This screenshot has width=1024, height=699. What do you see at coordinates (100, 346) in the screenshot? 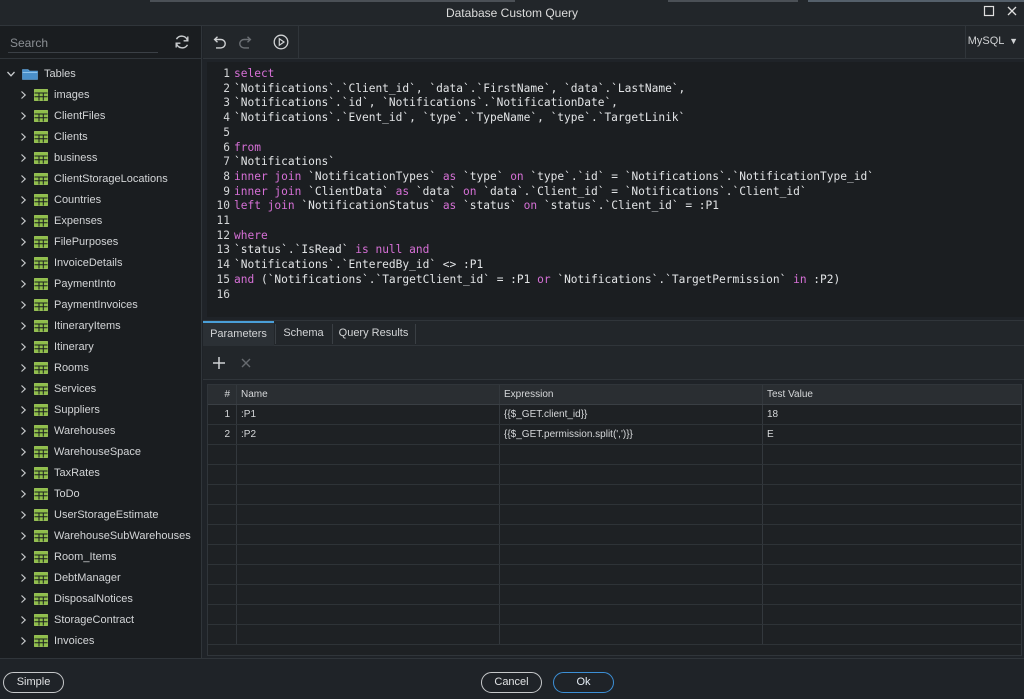
I see `table-item: Itinerary` at bounding box center [100, 346].